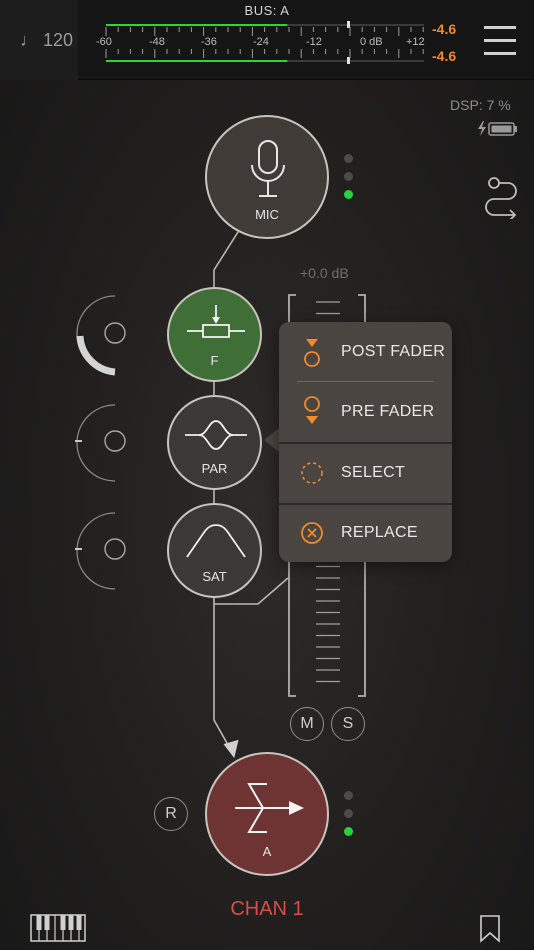 Image resolution: width=534 pixels, height=950 pixels. What do you see at coordinates (104, 550) in the screenshot?
I see `sat-amount-knob` at bounding box center [104, 550].